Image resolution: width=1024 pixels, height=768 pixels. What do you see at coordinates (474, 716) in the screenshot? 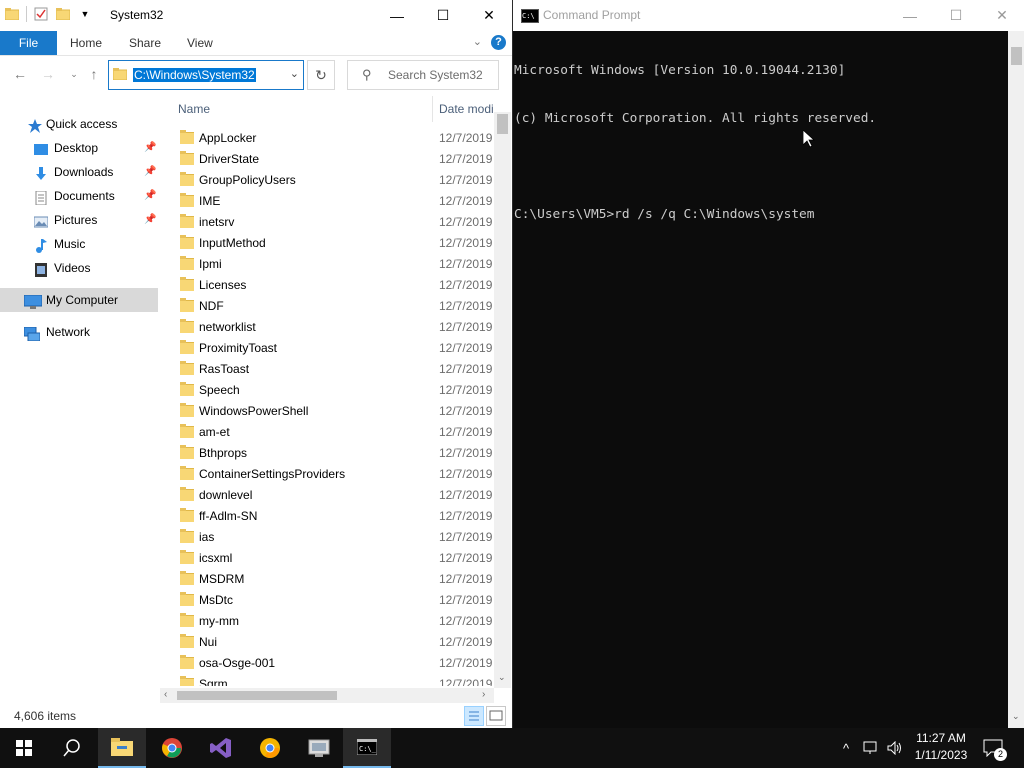
I see `details-view-icon` at bounding box center [474, 716].